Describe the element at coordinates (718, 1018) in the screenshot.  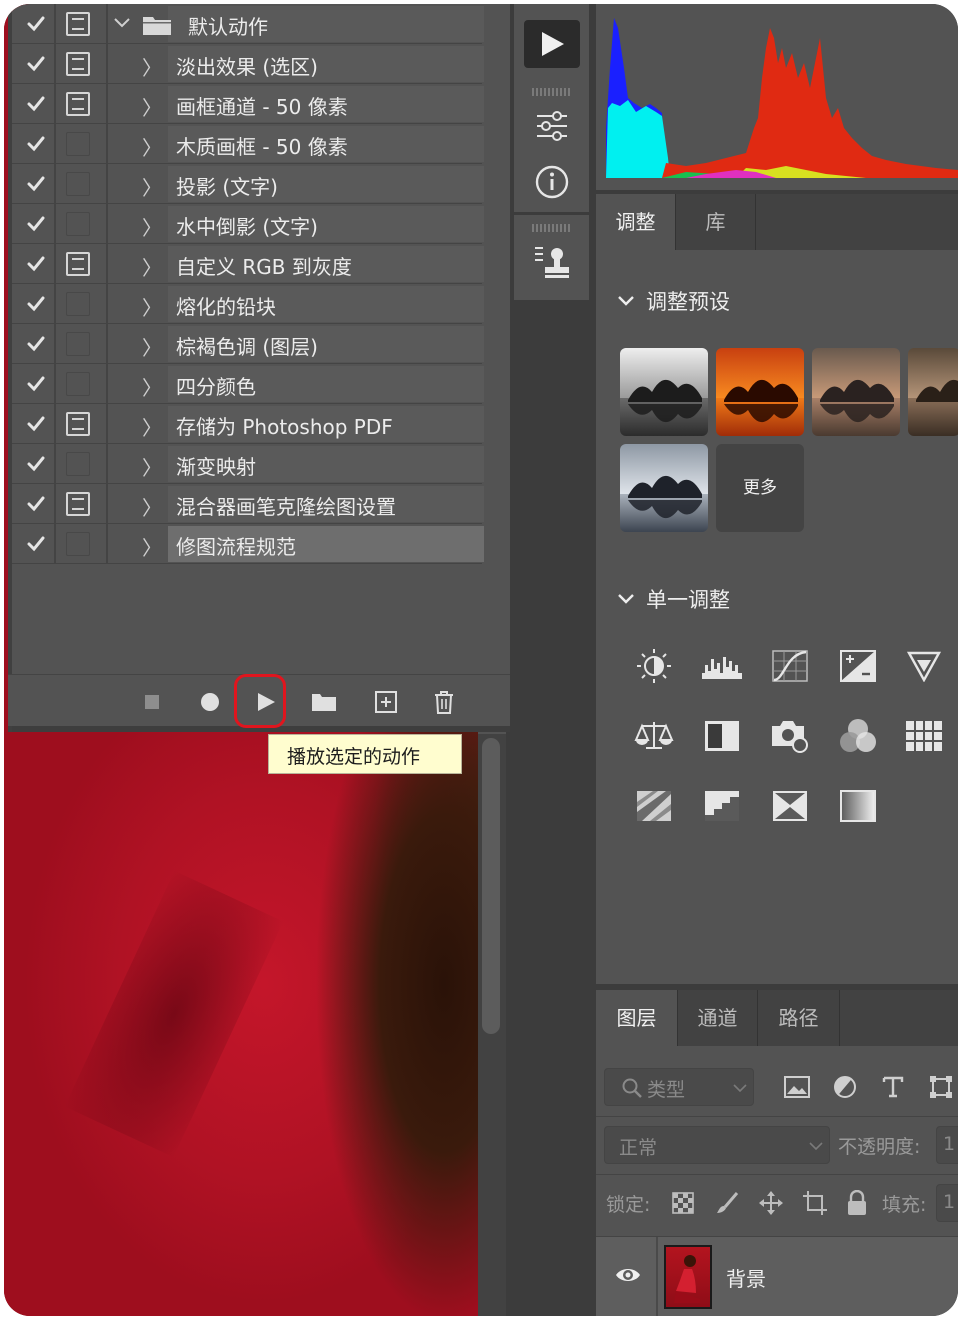
I see `tab-channels: 通道` at that location.